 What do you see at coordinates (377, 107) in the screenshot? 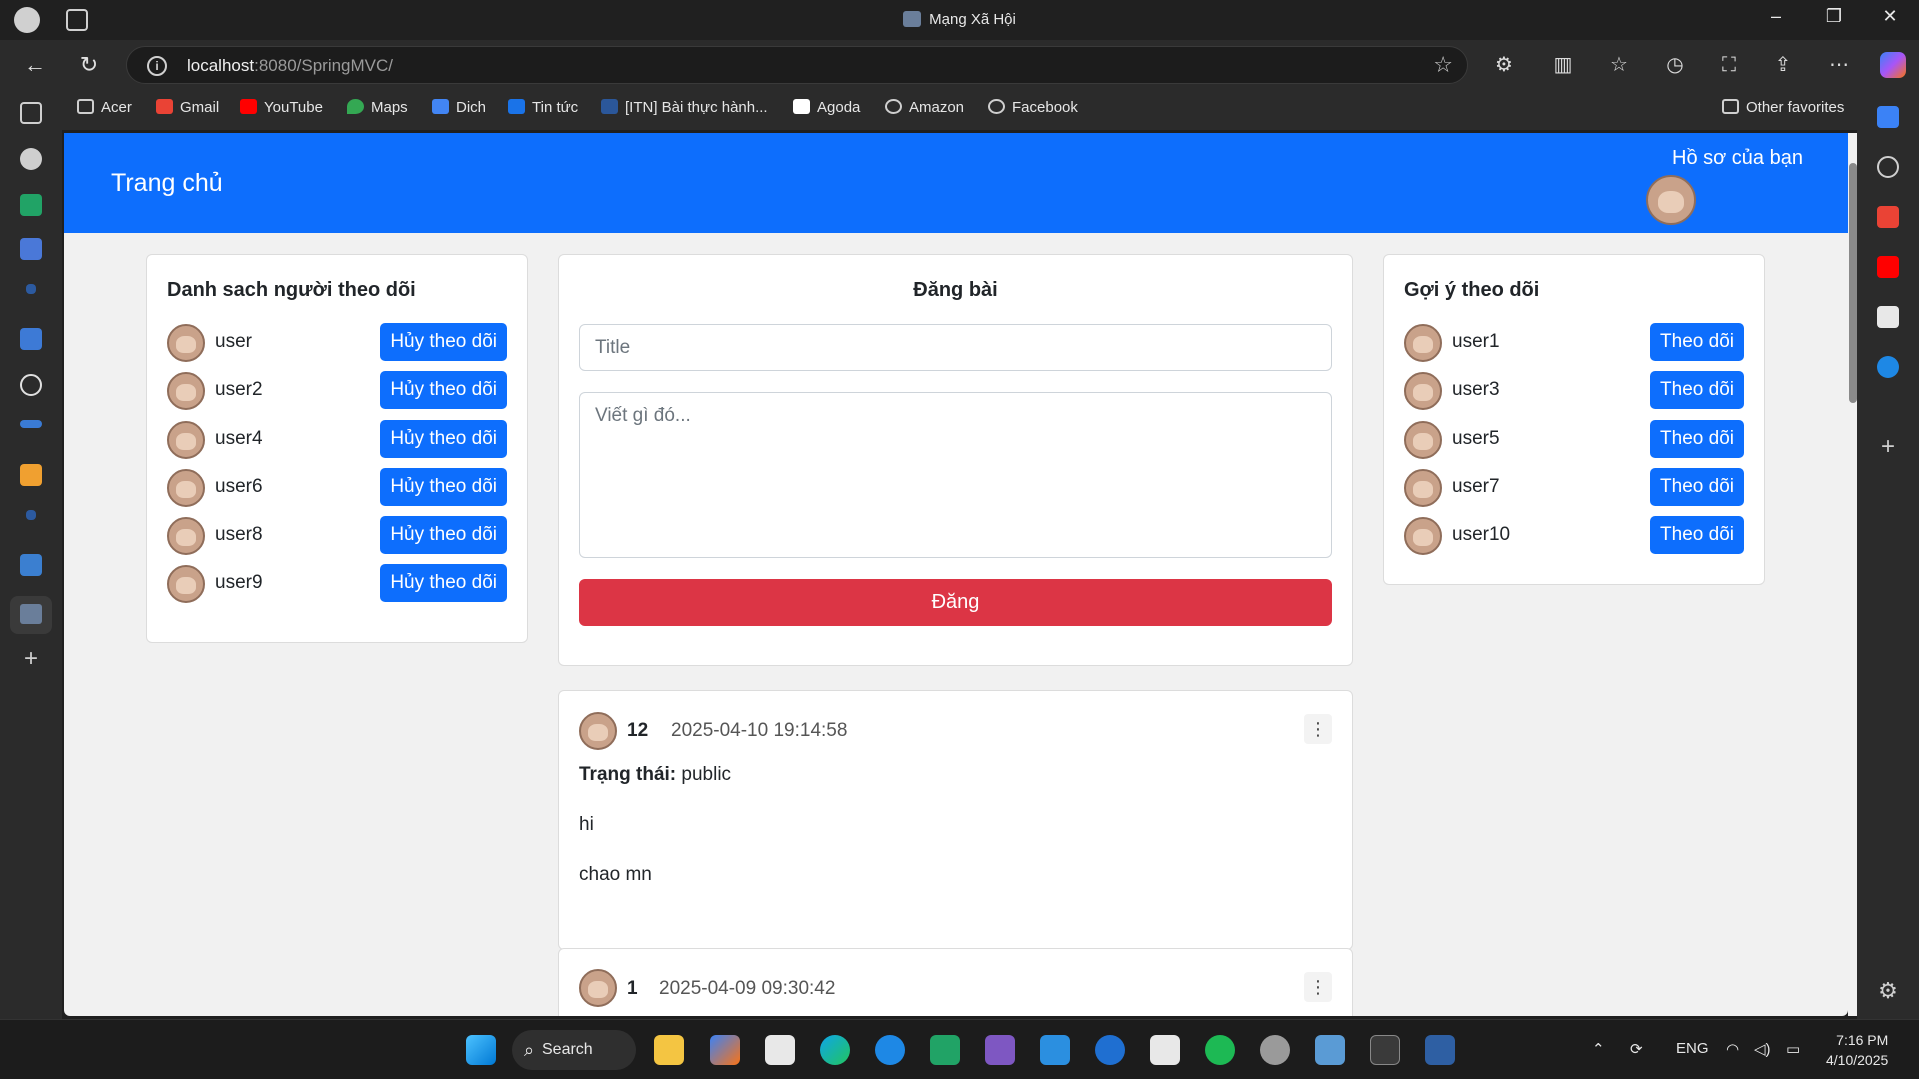
I see `bookmark-maps: Maps` at bounding box center [377, 107].